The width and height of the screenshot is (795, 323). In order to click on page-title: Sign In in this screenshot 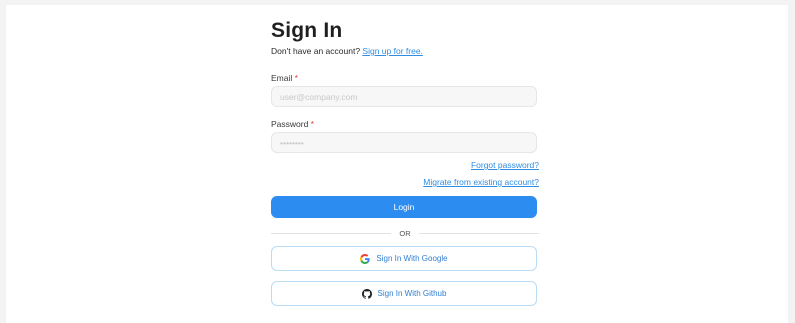, I will do `click(307, 30)`.